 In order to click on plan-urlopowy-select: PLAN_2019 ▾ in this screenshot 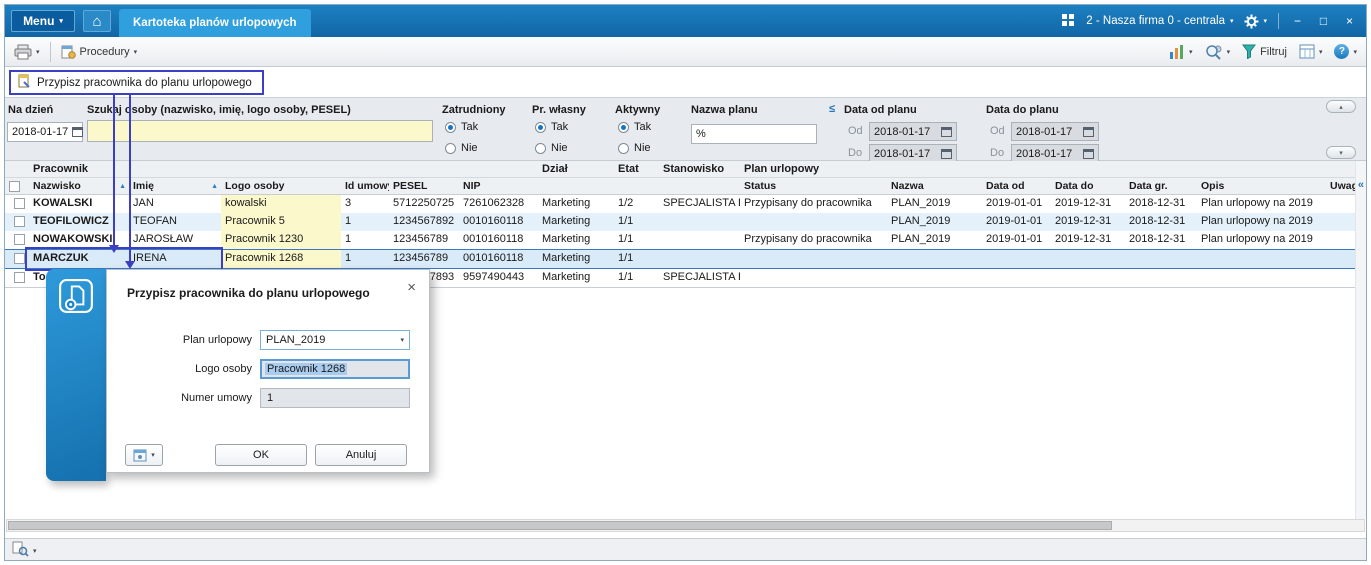, I will do `click(335, 340)`.